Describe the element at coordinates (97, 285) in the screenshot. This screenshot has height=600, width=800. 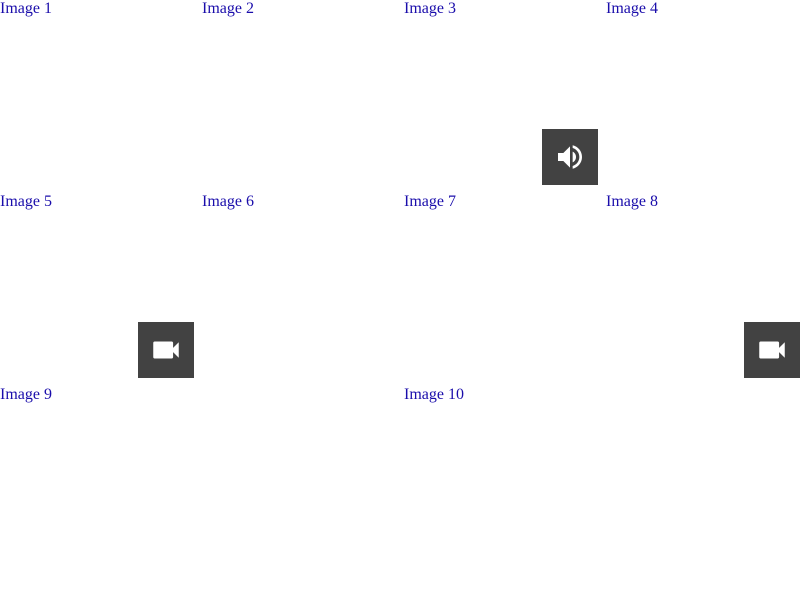
I see `gallery-tile-5: Image 5` at that location.